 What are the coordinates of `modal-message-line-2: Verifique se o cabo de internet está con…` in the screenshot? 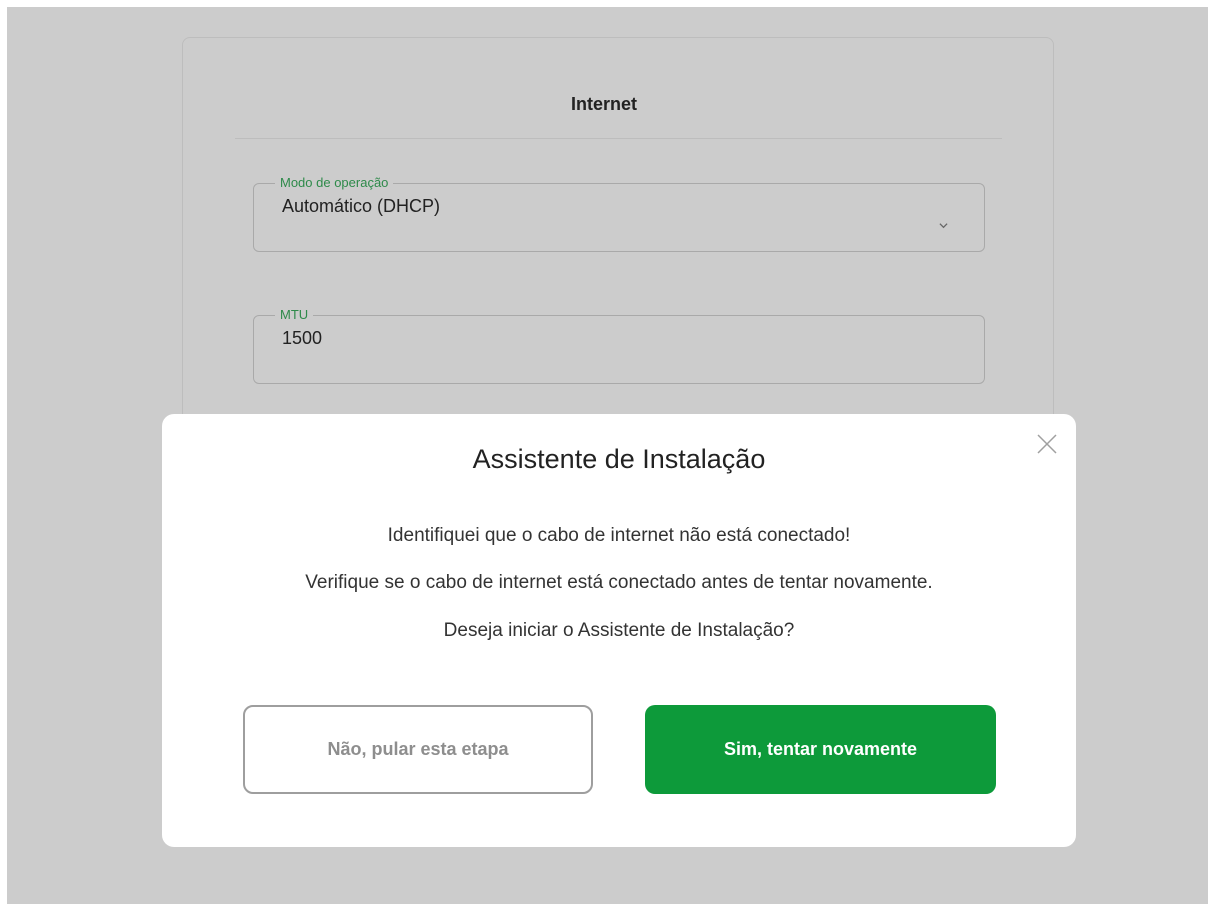 It's located at (619, 582).